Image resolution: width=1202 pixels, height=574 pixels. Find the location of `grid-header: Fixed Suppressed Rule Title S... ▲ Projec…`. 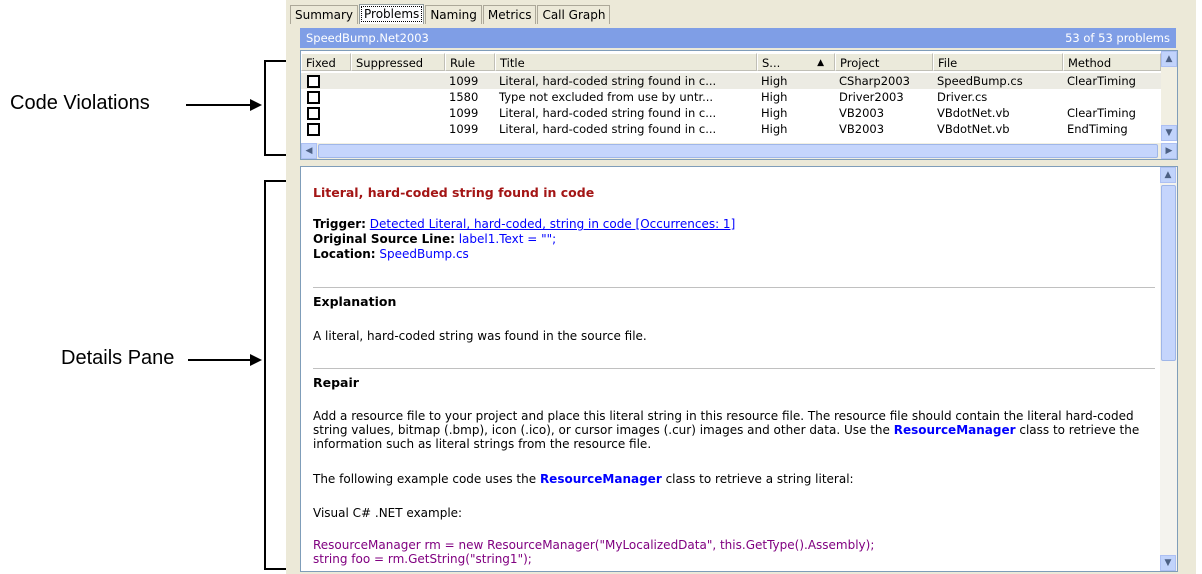

grid-header: Fixed Suppressed Rule Title S... ▲ Projec… is located at coordinates (731, 63).